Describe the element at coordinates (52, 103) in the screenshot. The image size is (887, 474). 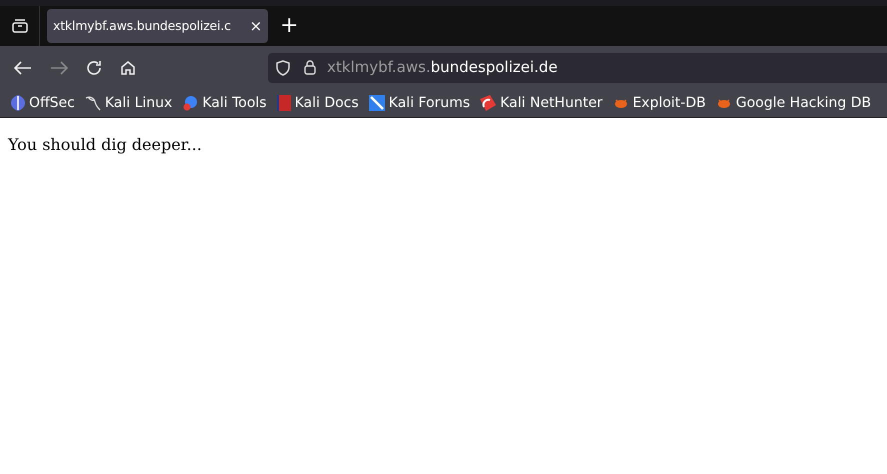
I see `bookmark-link: OffSec` at that location.